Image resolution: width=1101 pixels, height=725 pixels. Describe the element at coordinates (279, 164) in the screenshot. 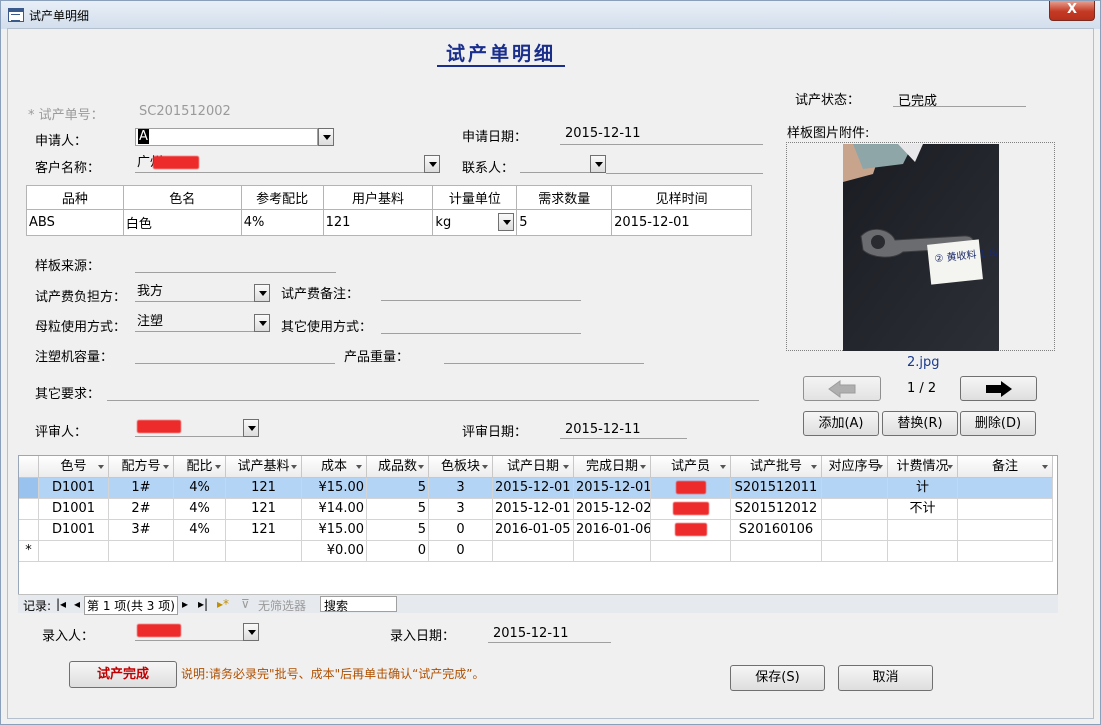

I see `customer-combo: 广州` at that location.